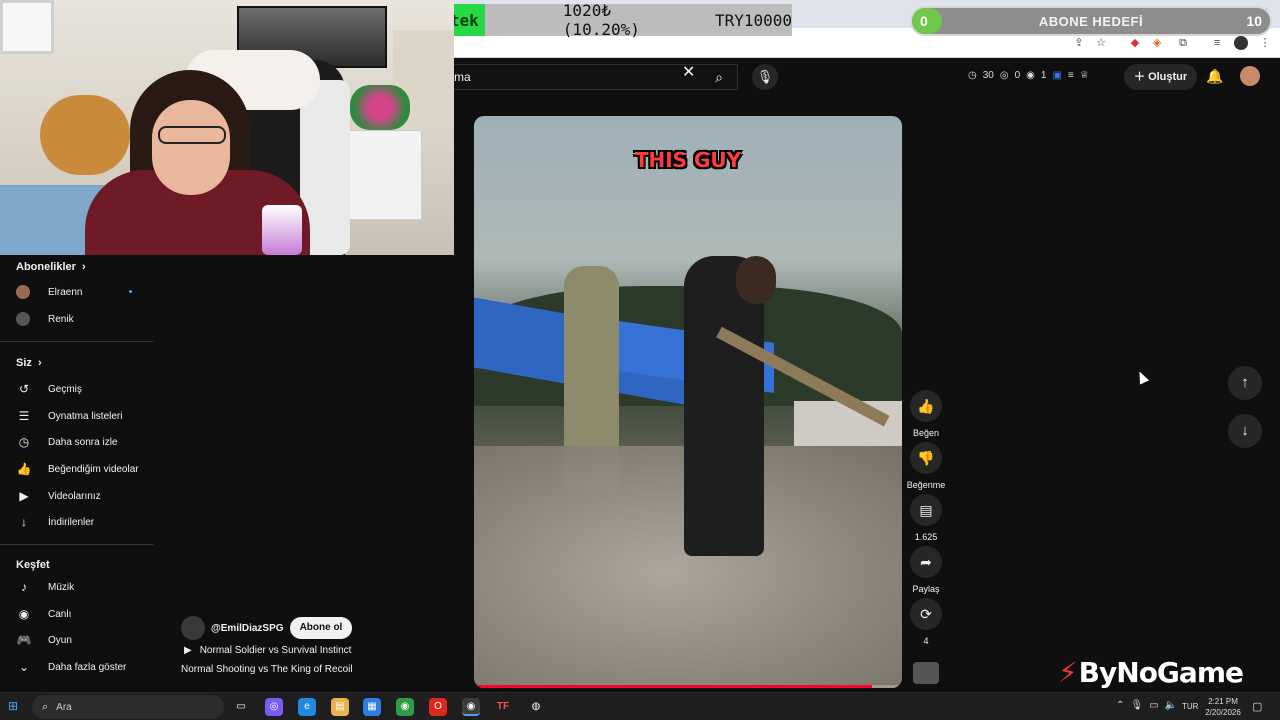 The width and height of the screenshot is (1280, 720). What do you see at coordinates (688, 686) in the screenshot?
I see `video-progress-bar` at bounding box center [688, 686].